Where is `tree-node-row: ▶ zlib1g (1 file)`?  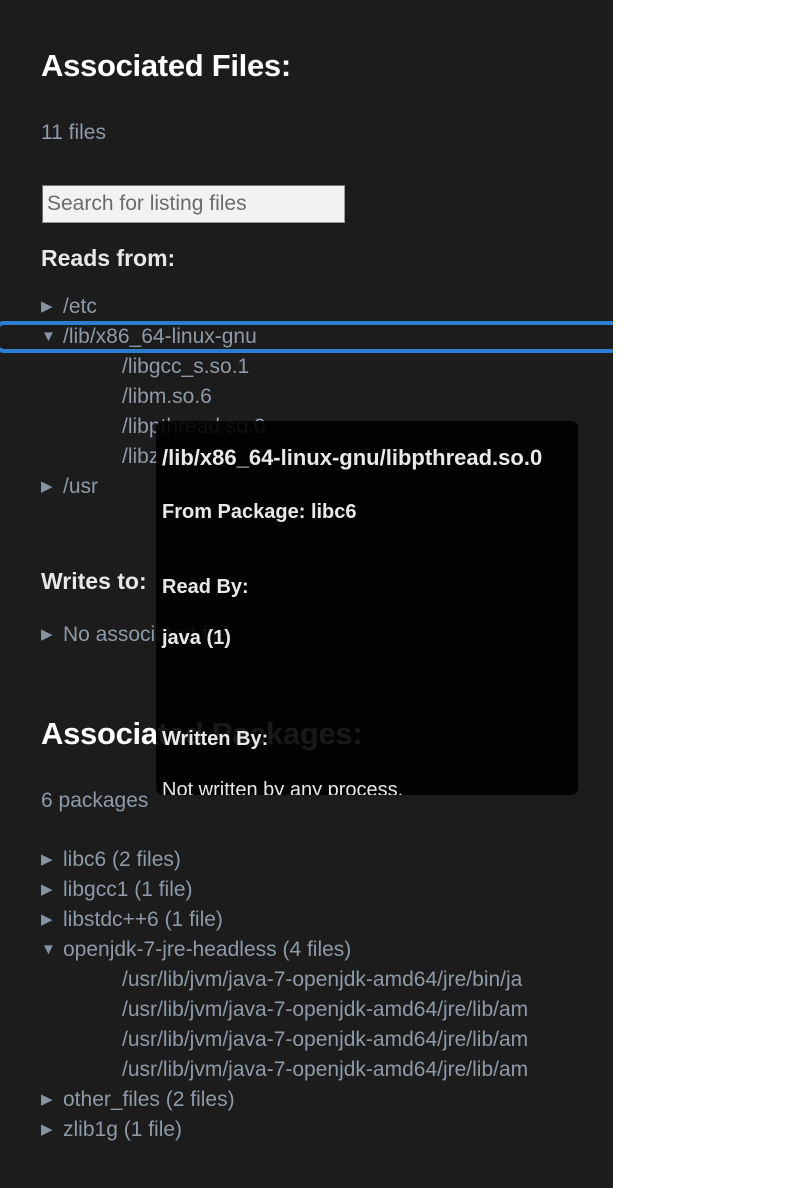 tree-node-row: ▶ zlib1g (1 file) is located at coordinates (306, 1130).